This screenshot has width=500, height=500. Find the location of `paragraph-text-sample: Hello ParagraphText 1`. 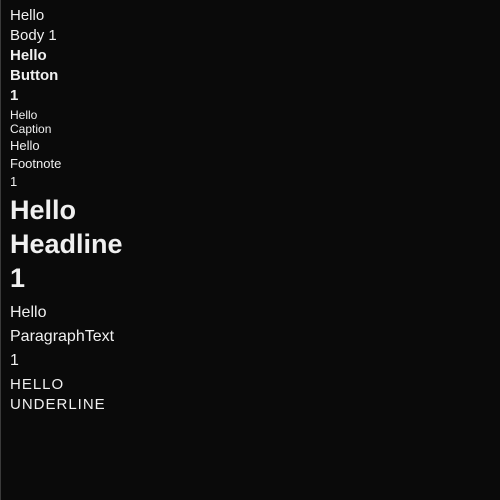

paragraph-text-sample: Hello ParagraphText 1 is located at coordinates (62, 336).